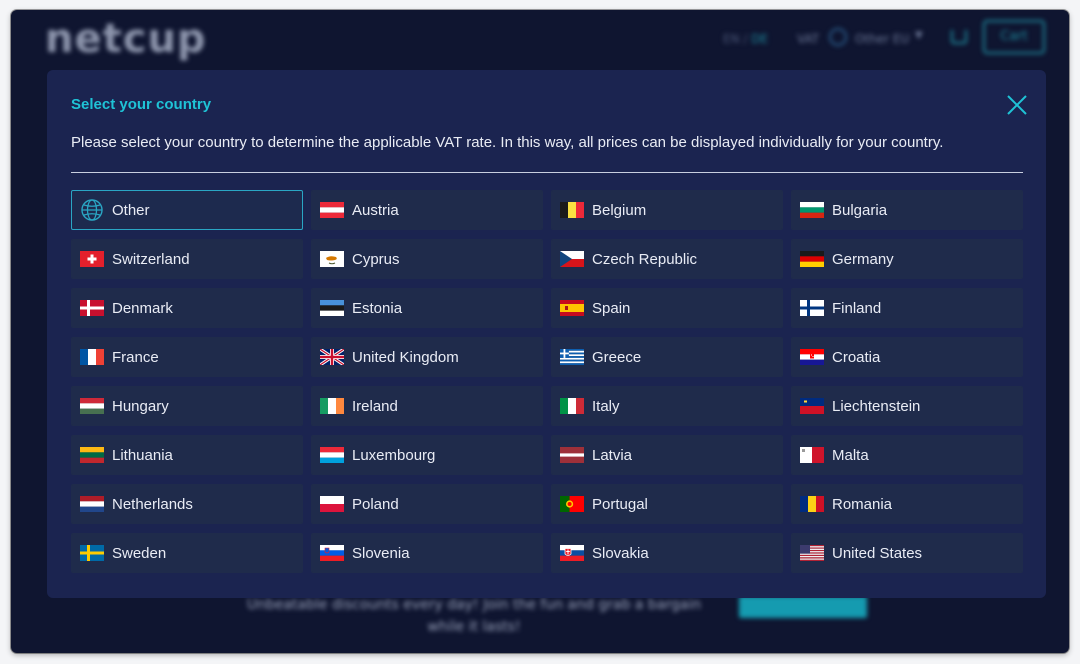 The height and width of the screenshot is (664, 1080). I want to click on flag-greece-icon, so click(572, 357).